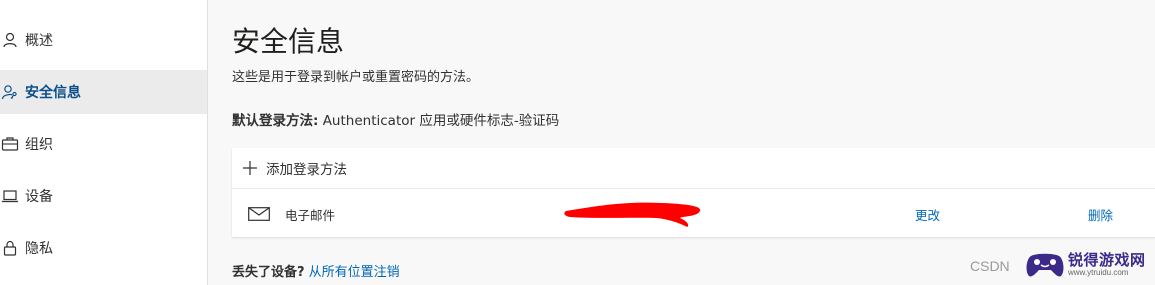 The image size is (1155, 285). I want to click on brand-url: www.ytruidu.com, so click(1098, 272).